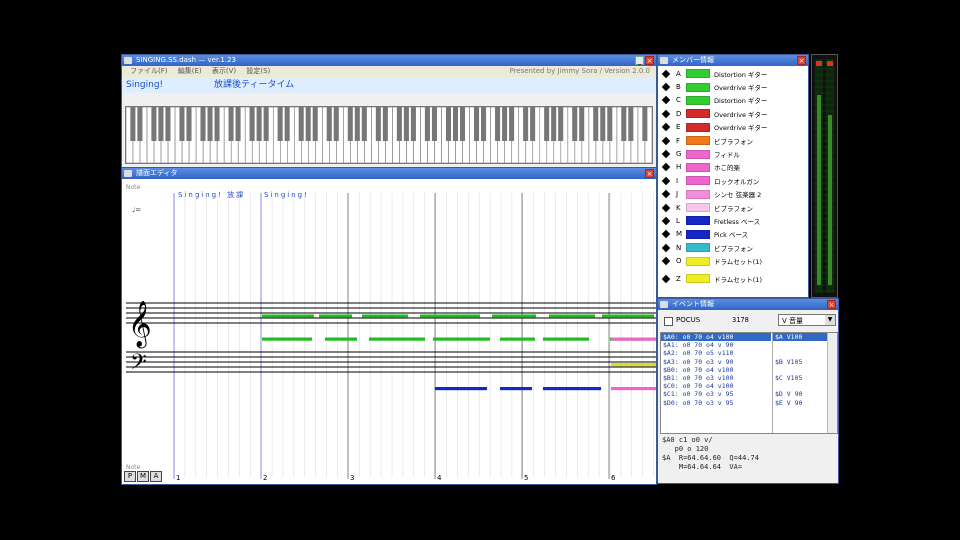 The image size is (960, 540). What do you see at coordinates (800, 403) in the screenshot?
I see `event-summary-row: $E V 90` at bounding box center [800, 403].